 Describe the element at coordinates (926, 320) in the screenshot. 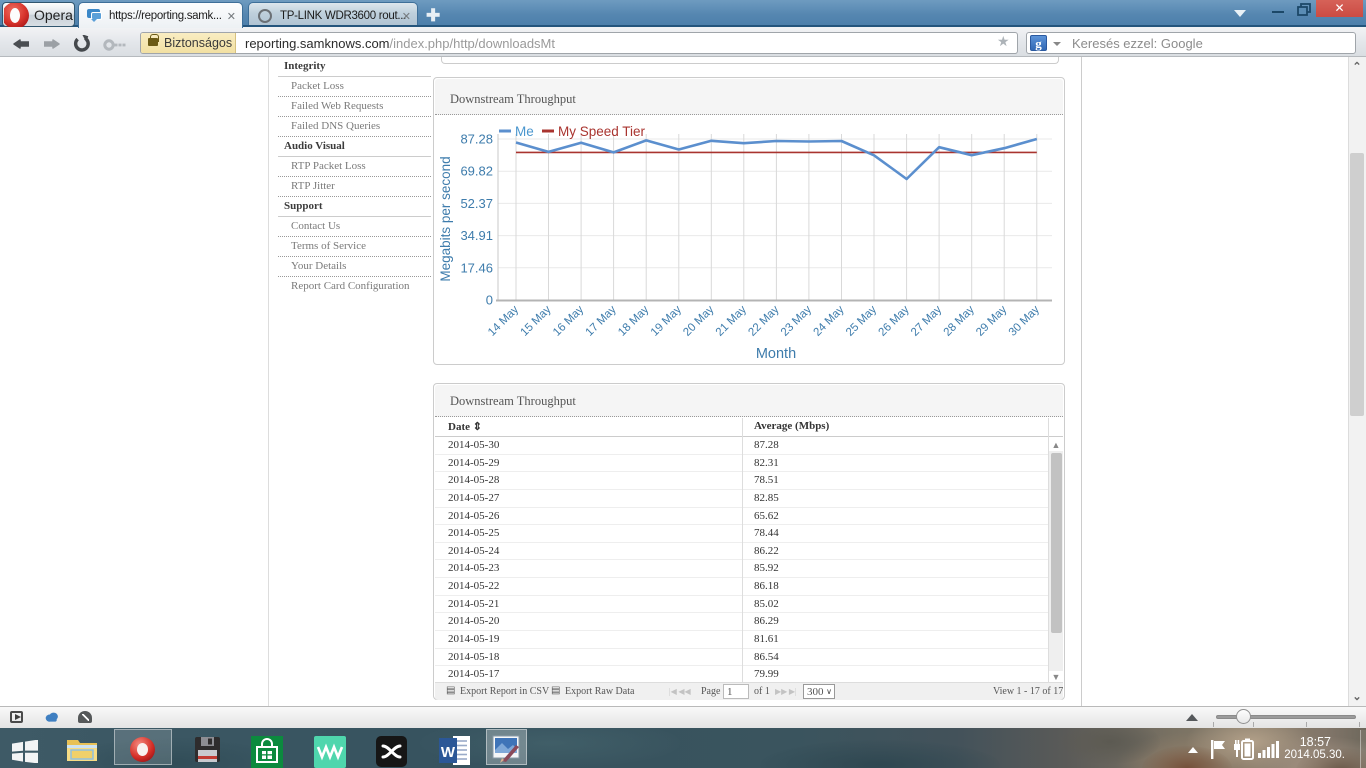

I see `svg-text: 27 May` at that location.